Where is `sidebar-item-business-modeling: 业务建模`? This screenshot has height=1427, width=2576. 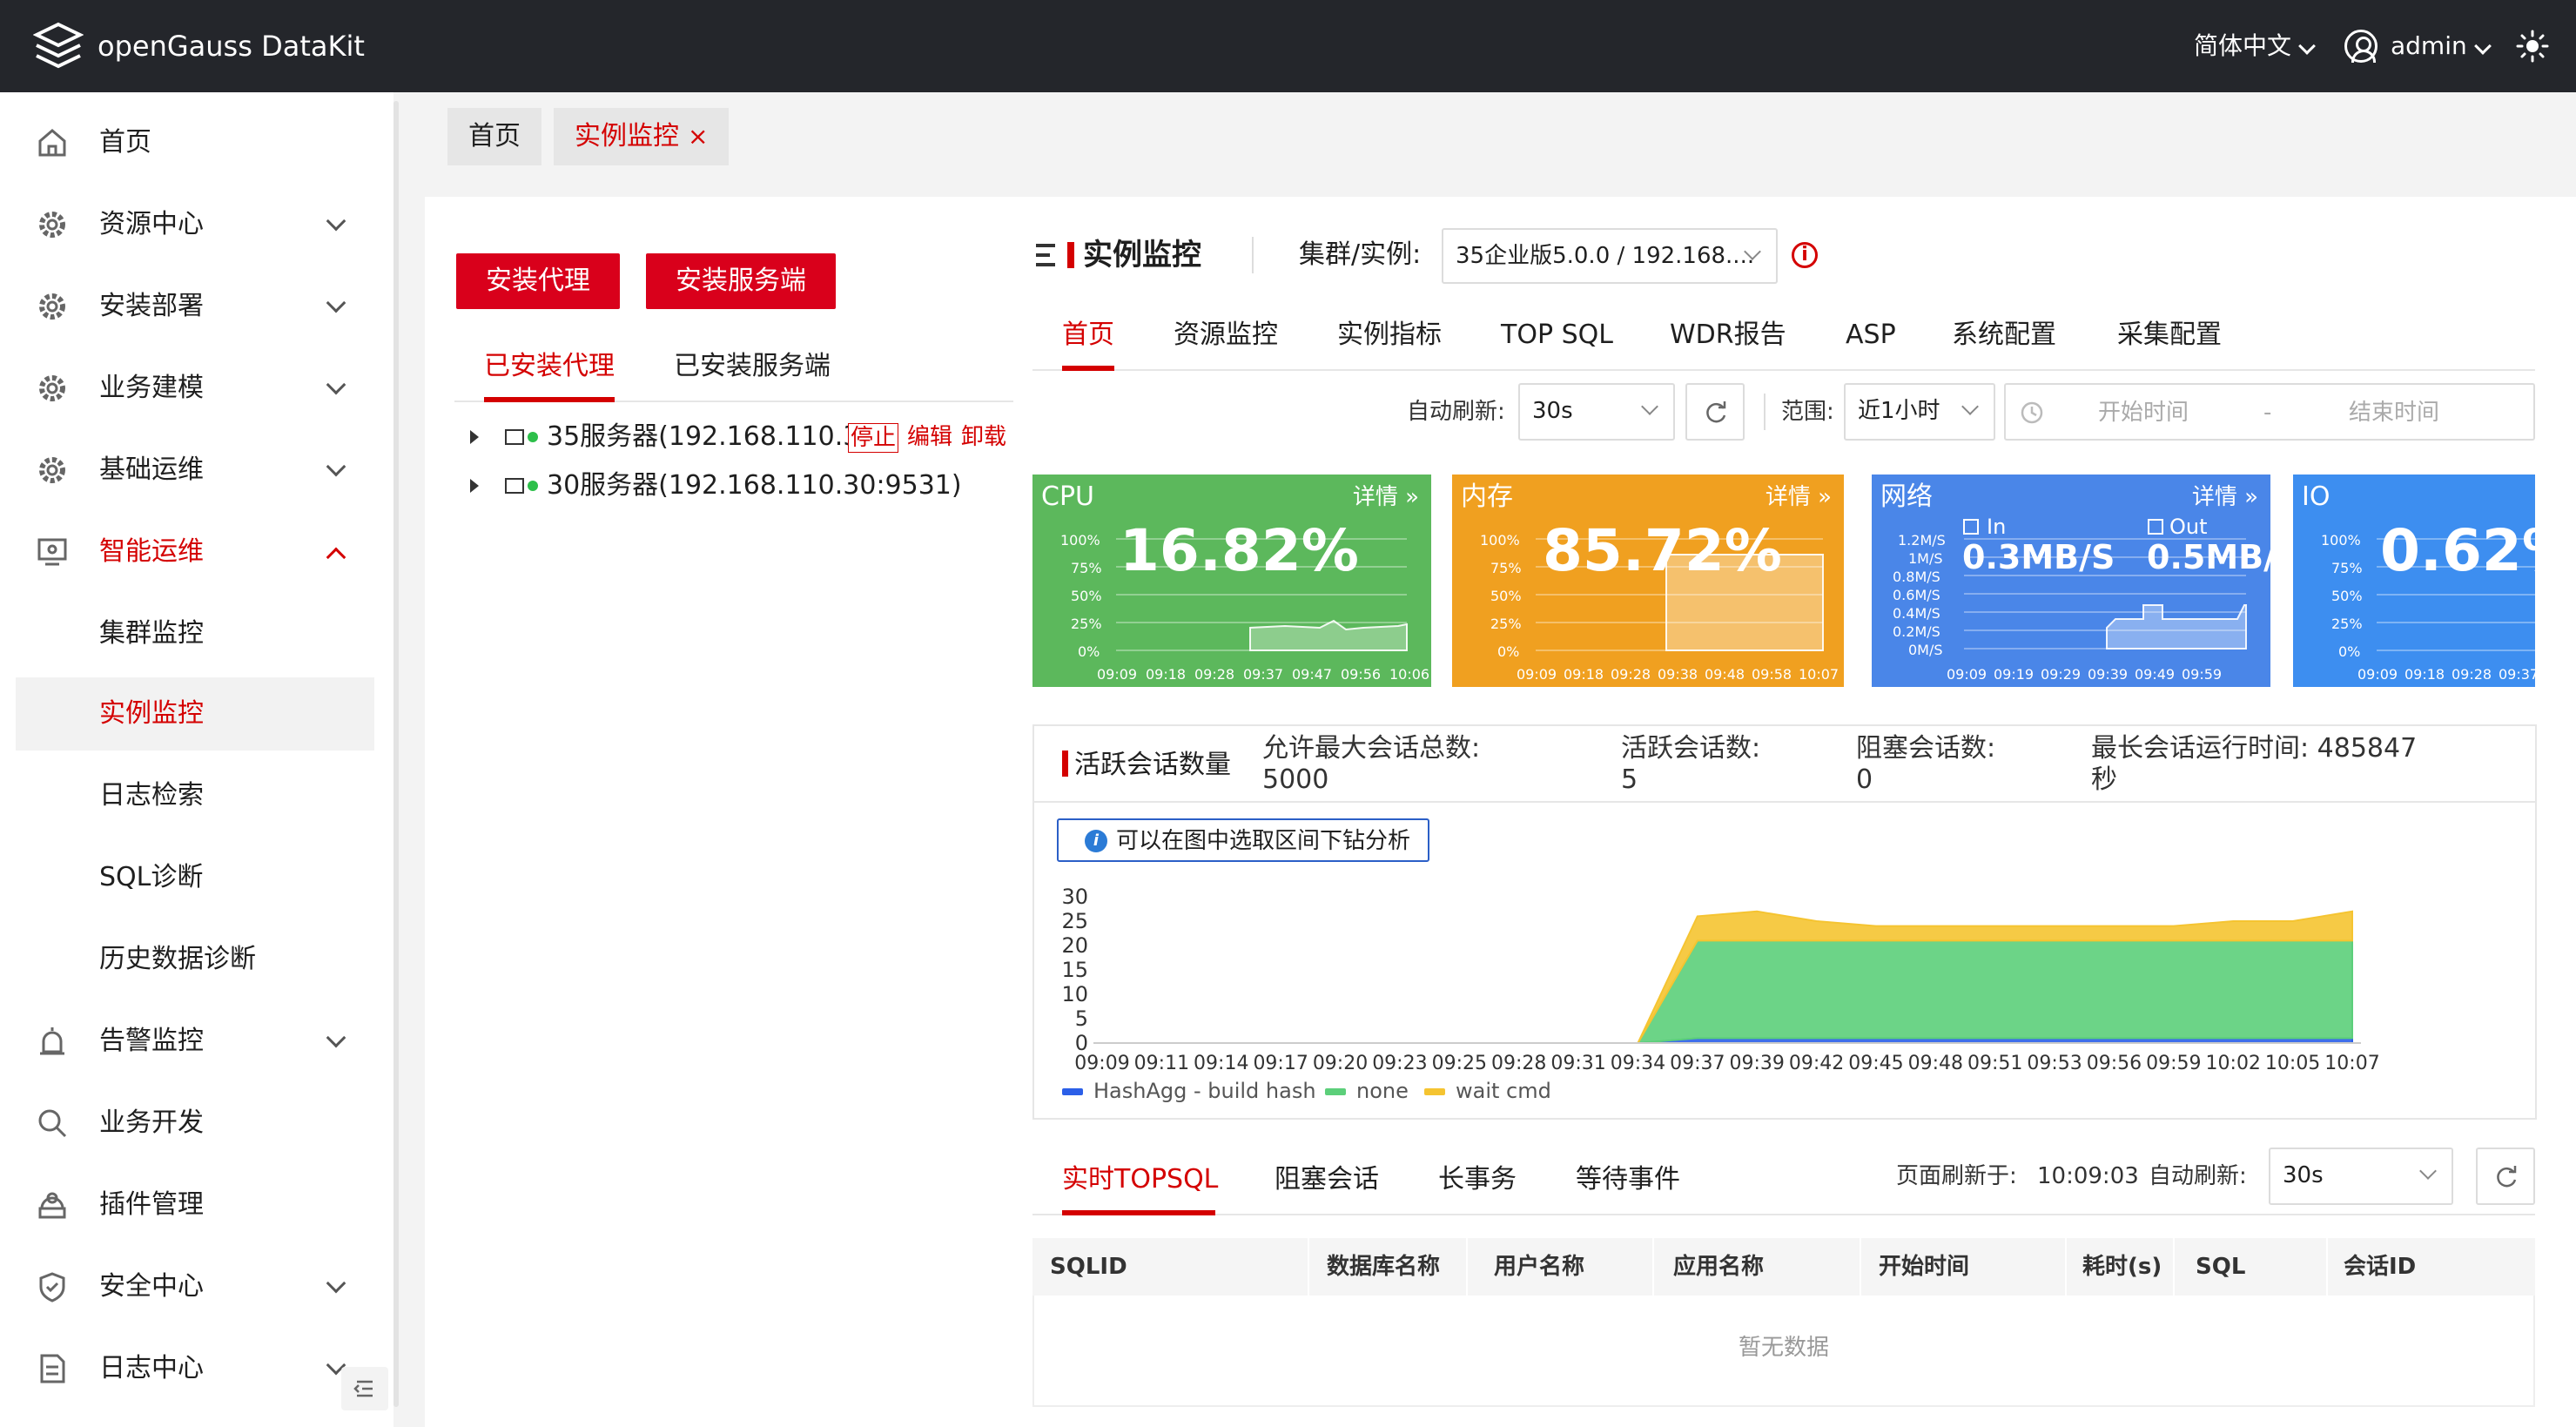 sidebar-item-business-modeling: 业务建模 is located at coordinates (187, 388).